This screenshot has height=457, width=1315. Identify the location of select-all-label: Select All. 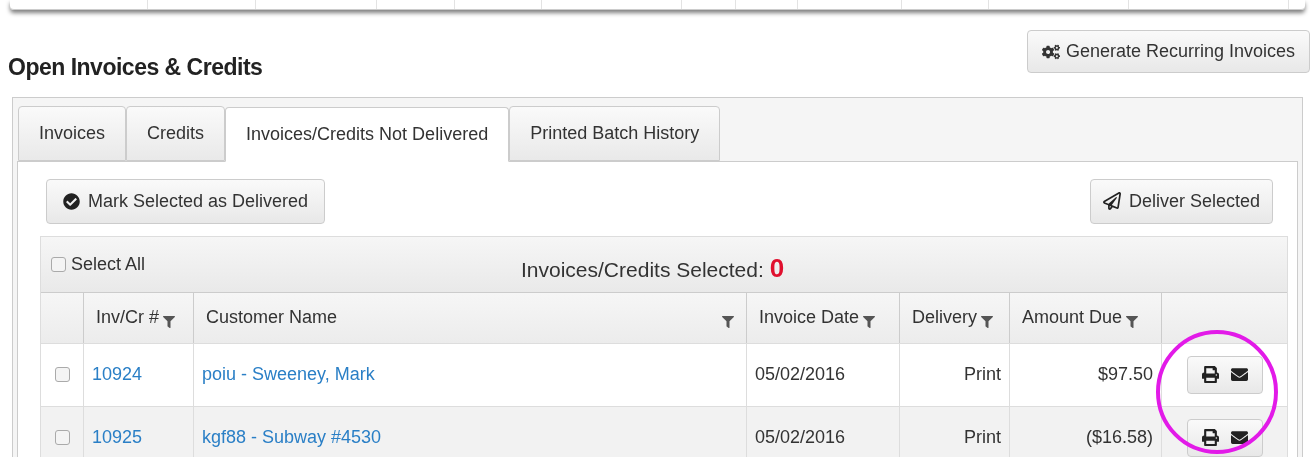
(108, 264).